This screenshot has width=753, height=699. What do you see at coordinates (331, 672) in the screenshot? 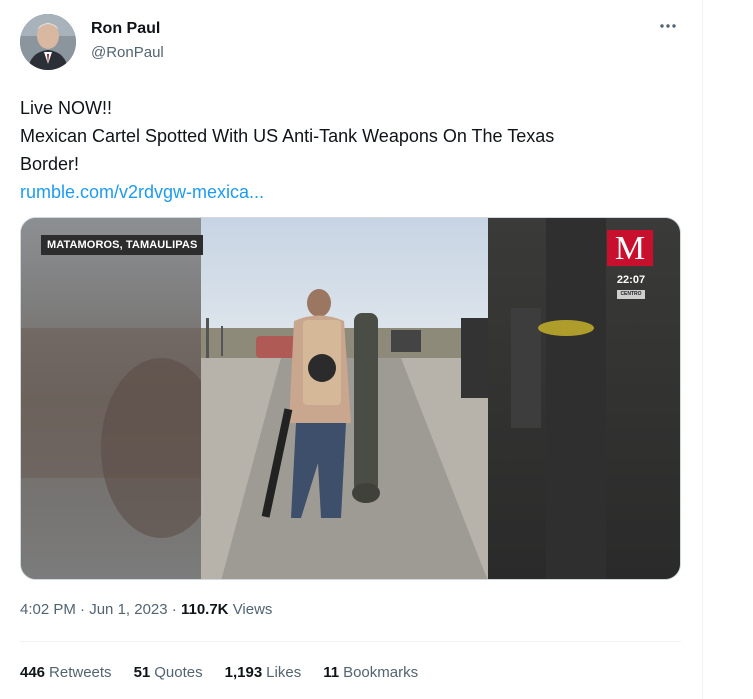
I see `bookmarks-count: 11` at bounding box center [331, 672].